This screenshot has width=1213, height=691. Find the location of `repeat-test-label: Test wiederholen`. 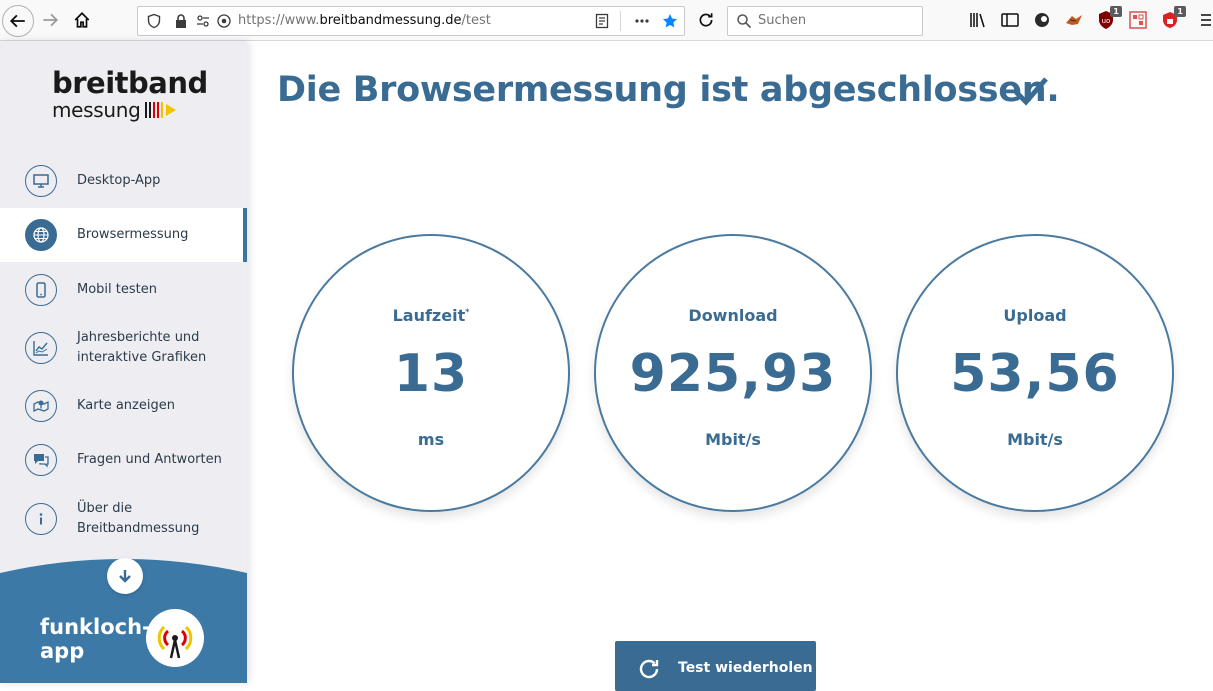

repeat-test-label: Test wiederholen is located at coordinates (745, 668).